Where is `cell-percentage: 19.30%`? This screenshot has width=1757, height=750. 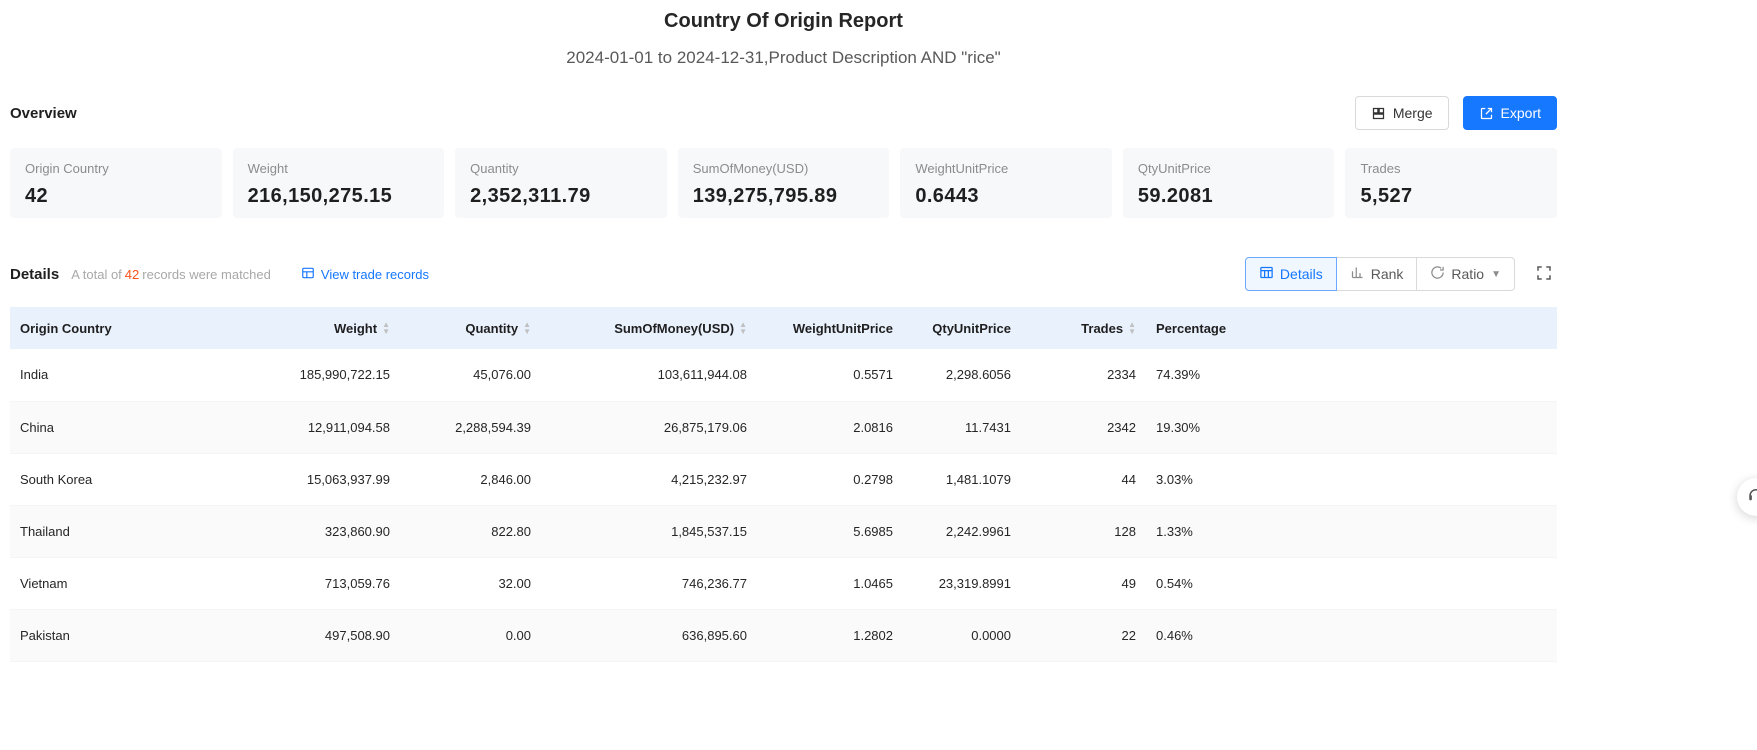
cell-percentage: 19.30% is located at coordinates (1351, 427).